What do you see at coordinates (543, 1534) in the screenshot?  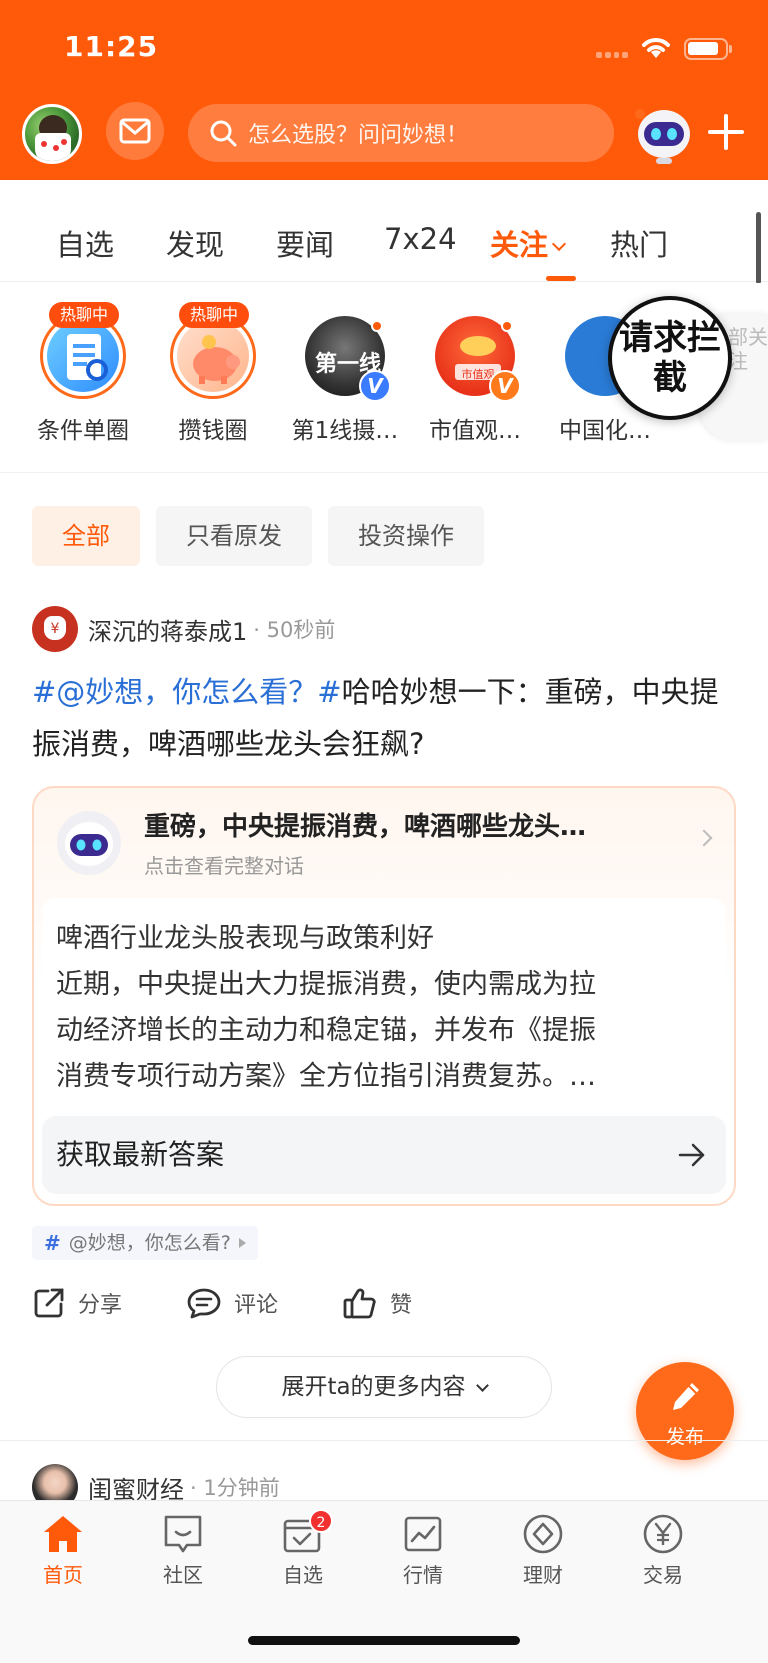 I see `diamond-icon` at bounding box center [543, 1534].